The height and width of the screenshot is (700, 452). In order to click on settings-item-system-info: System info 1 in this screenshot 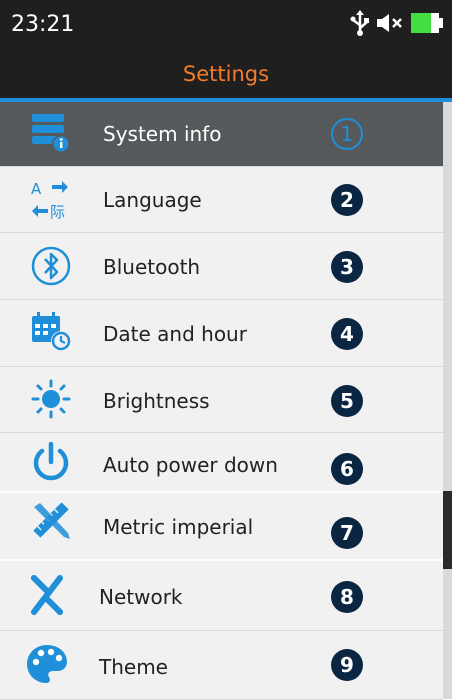, I will do `click(221, 134)`.